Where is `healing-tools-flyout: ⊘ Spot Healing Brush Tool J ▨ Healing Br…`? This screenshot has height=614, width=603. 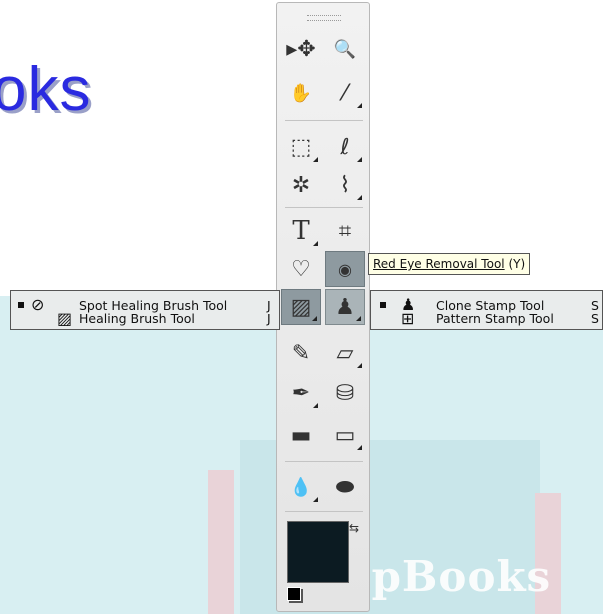 healing-tools-flyout: ⊘ Spot Healing Brush Tool J ▨ Healing Br… is located at coordinates (145, 310).